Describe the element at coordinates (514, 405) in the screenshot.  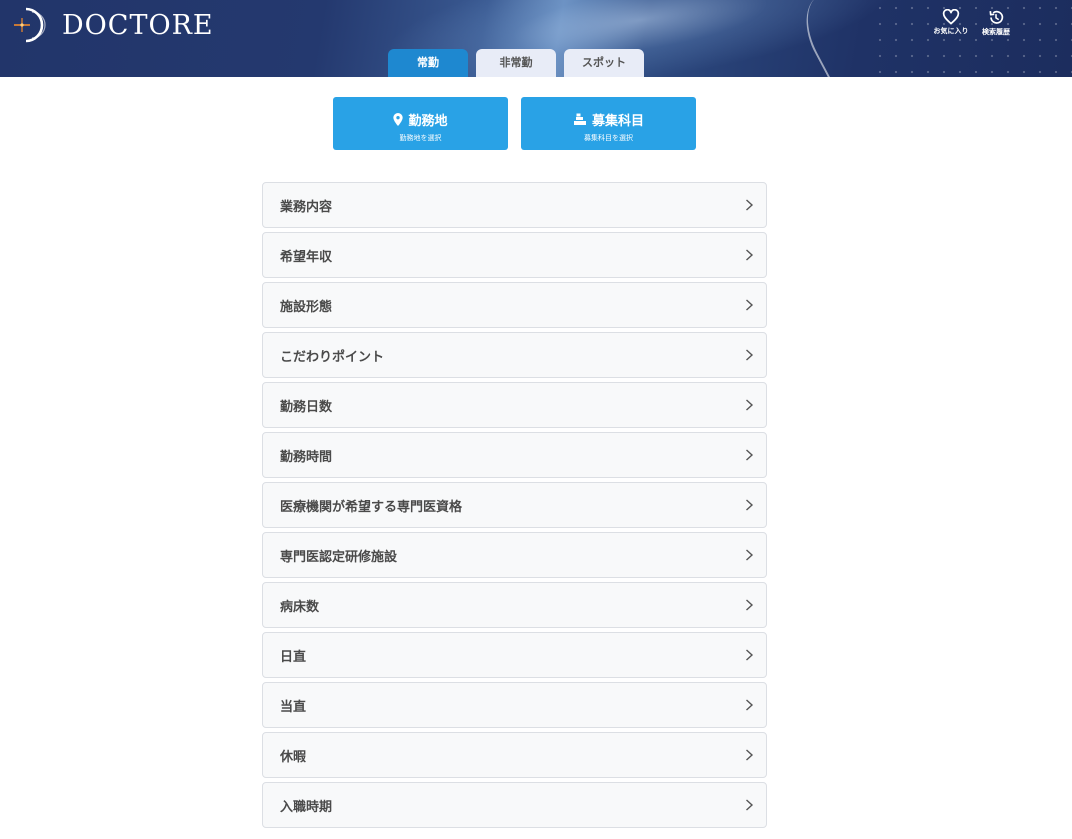
I see `filter-work-days: 勤務日数` at that location.